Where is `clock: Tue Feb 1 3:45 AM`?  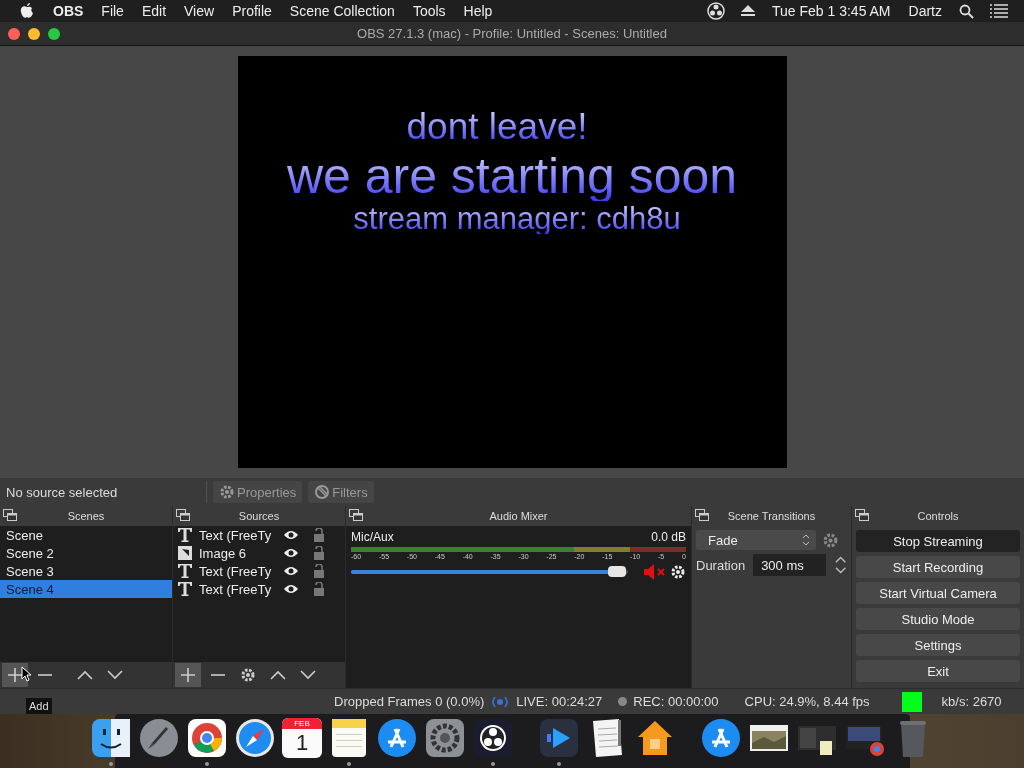
clock: Tue Feb 1 3:45 AM is located at coordinates (831, 11).